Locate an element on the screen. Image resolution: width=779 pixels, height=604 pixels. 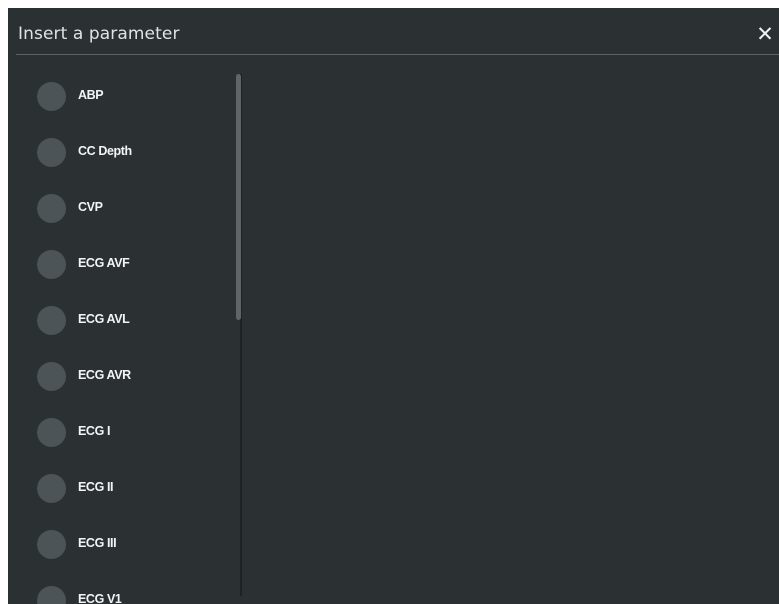
parameter-item-abp: ABP is located at coordinates (121, 96).